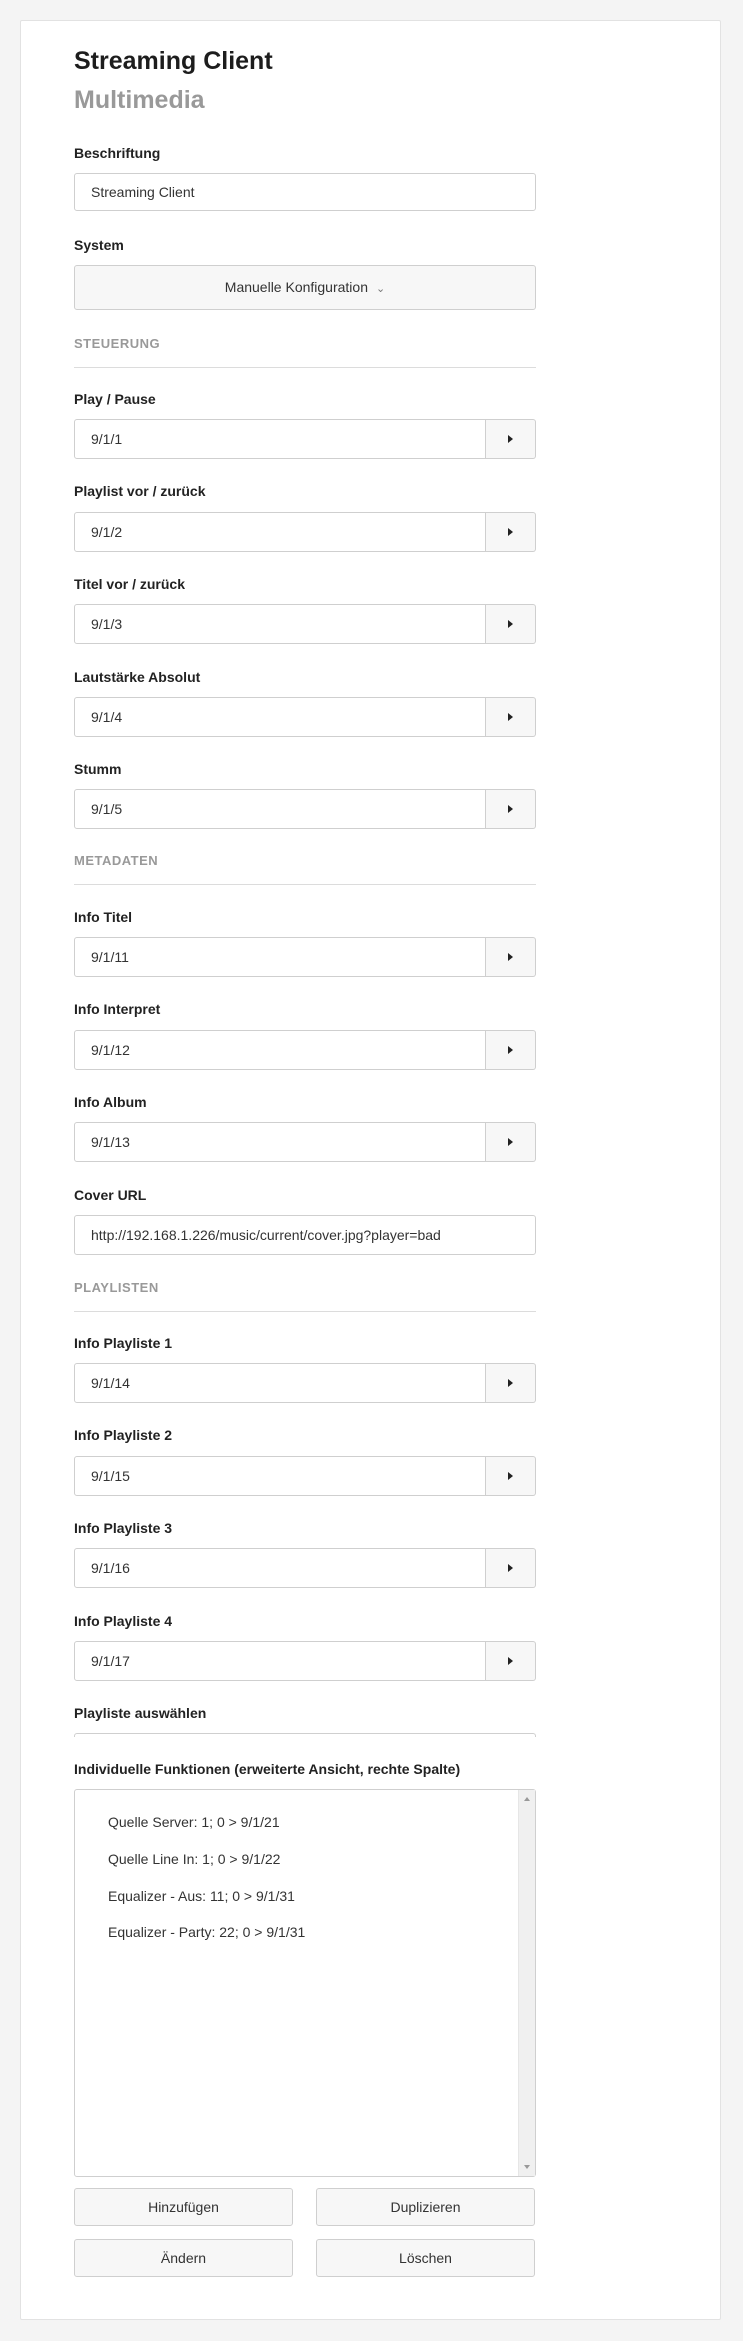 Image resolution: width=743 pixels, height=2341 pixels. I want to click on info-playliste-2-go-button, so click(511, 1476).